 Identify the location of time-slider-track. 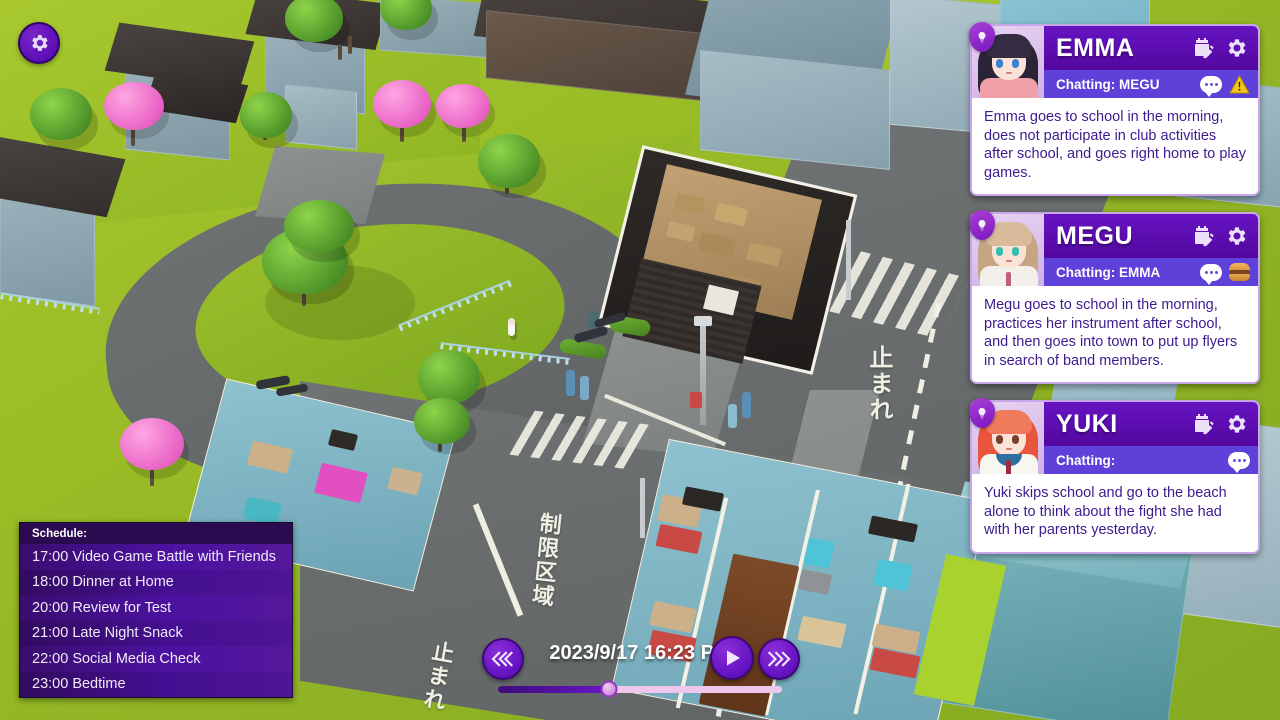
(640, 689).